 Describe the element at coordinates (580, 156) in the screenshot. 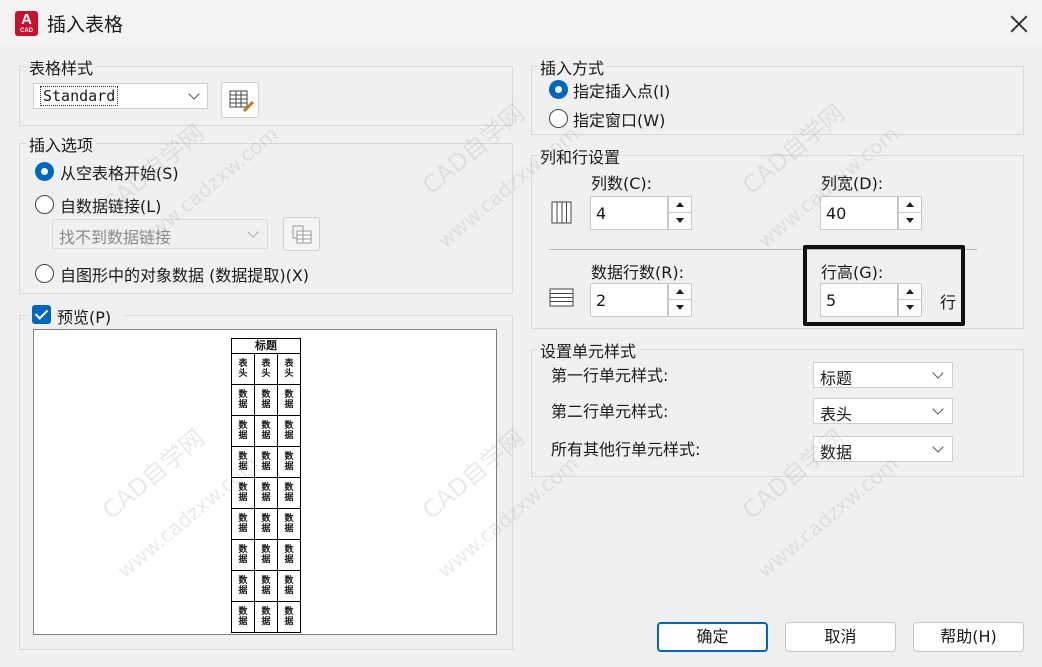

I see `column-row-legend: 列和行设置` at that location.